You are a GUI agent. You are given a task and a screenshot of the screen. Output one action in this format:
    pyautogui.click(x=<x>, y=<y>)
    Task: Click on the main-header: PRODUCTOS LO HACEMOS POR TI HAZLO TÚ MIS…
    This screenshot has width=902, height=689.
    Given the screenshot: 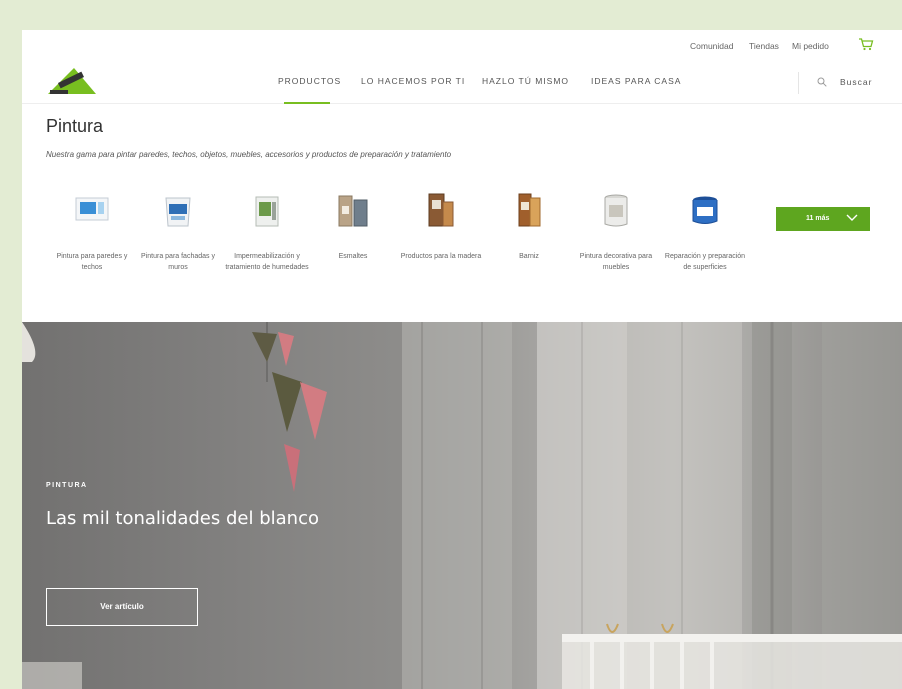 What is the action you would take?
    pyautogui.click(x=462, y=82)
    